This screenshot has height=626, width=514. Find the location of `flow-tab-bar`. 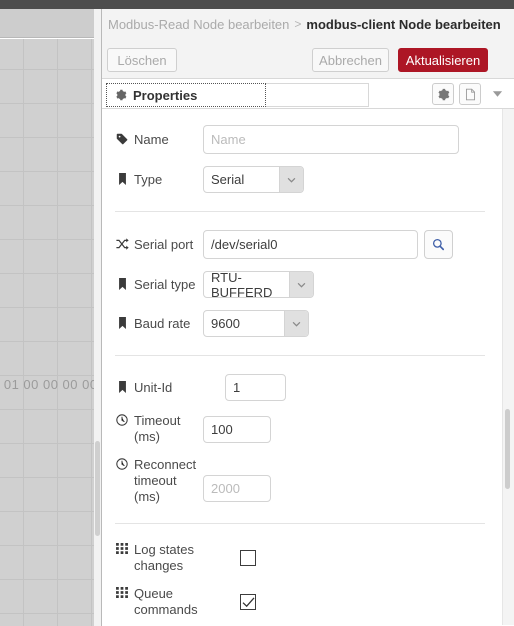

flow-tab-bar is located at coordinates (47, 23).